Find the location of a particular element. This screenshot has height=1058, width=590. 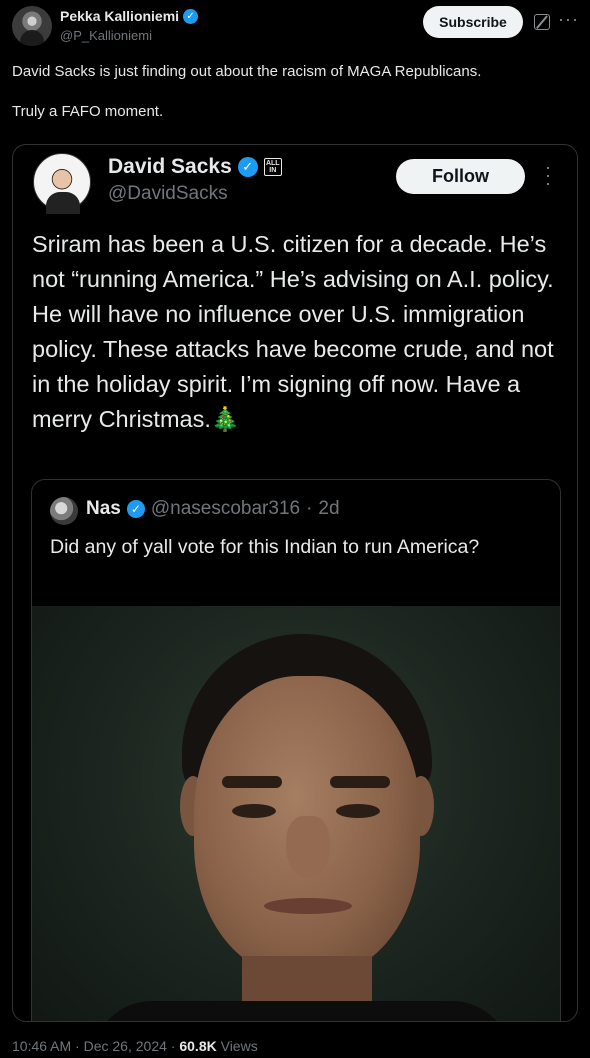

photo-nose is located at coordinates (308, 847).